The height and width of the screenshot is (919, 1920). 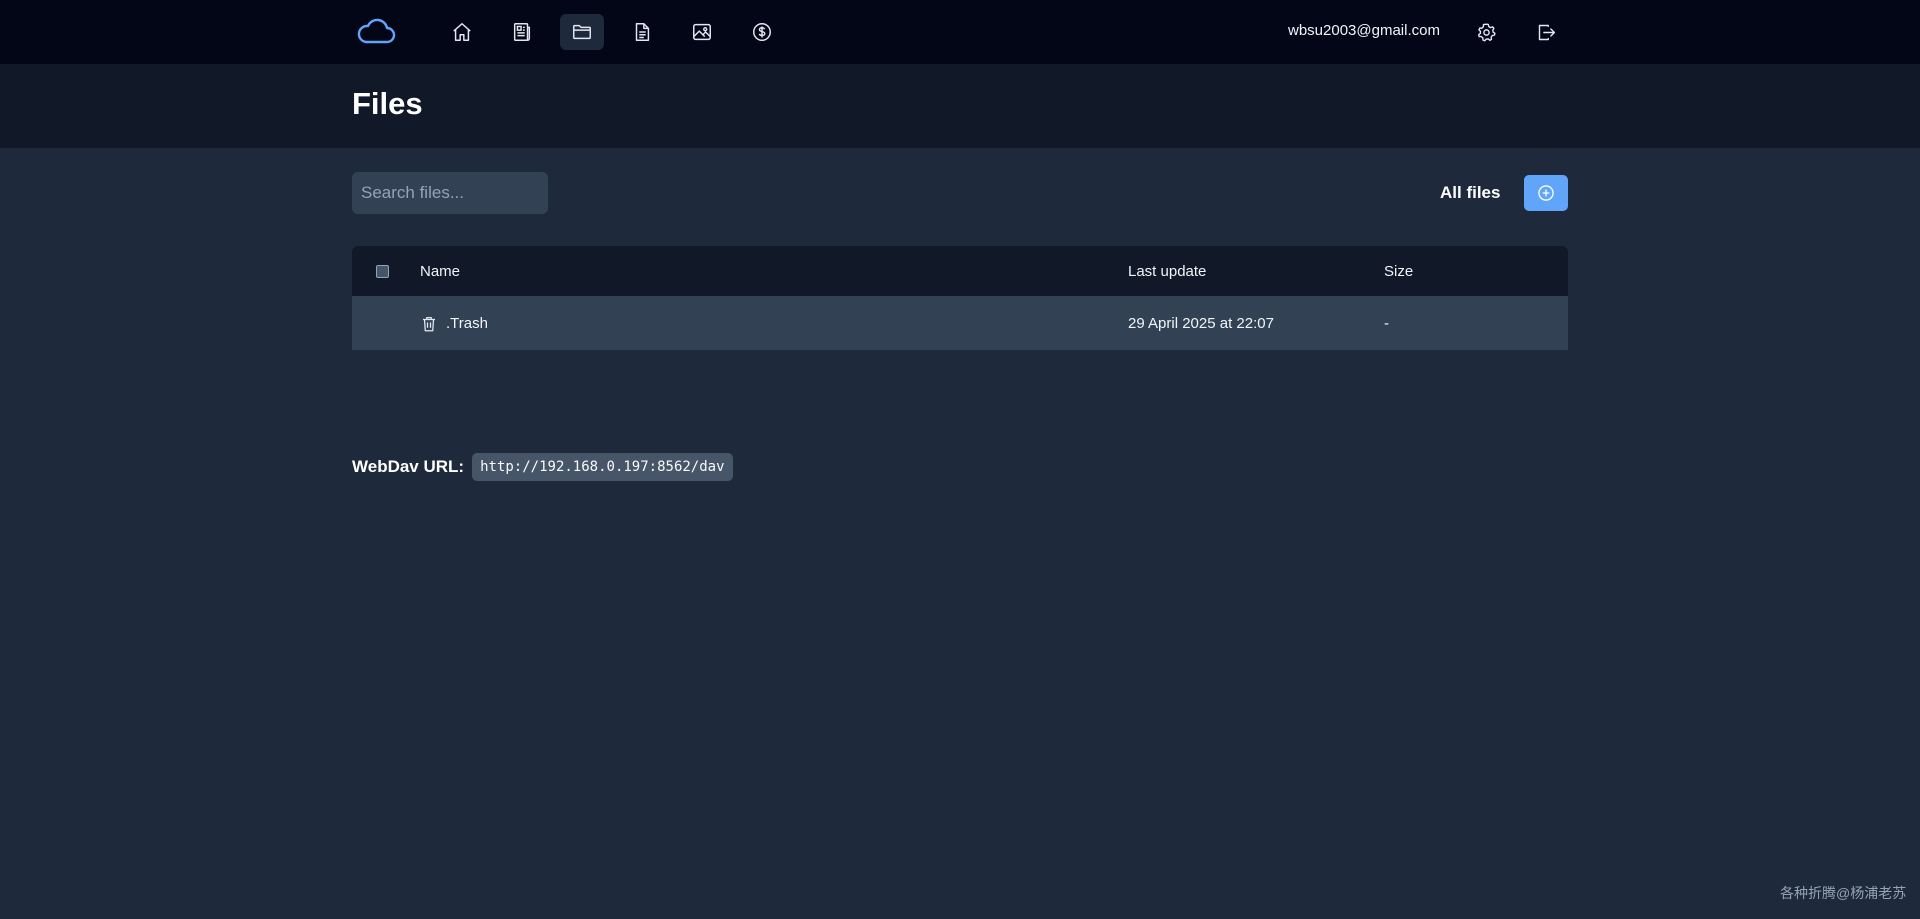 I want to click on watermark-text: 各种折腾@杨浦老苏, so click(x=1843, y=893).